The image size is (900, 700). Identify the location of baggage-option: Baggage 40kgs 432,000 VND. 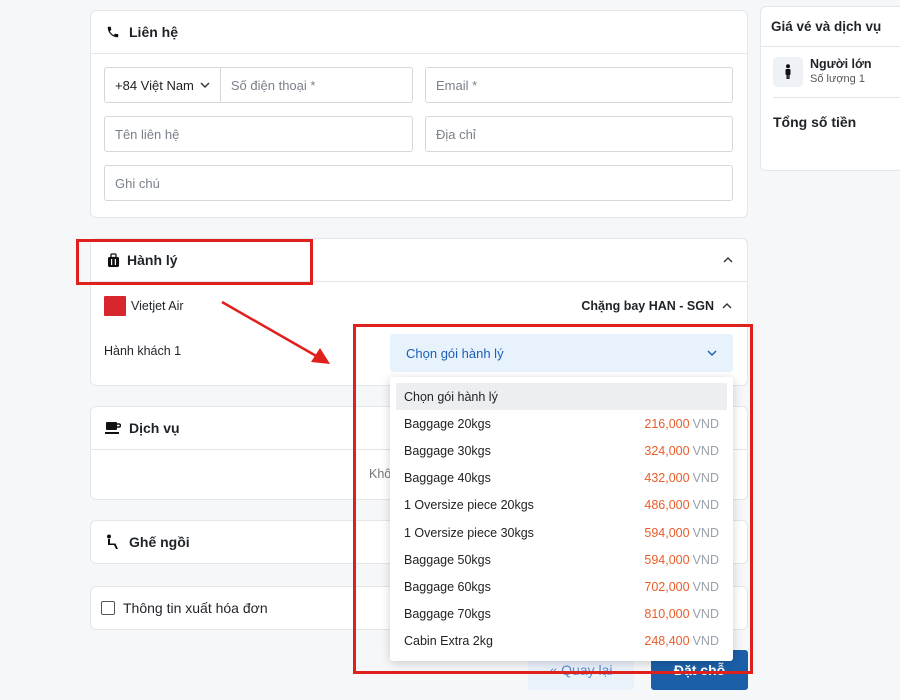
(561, 478).